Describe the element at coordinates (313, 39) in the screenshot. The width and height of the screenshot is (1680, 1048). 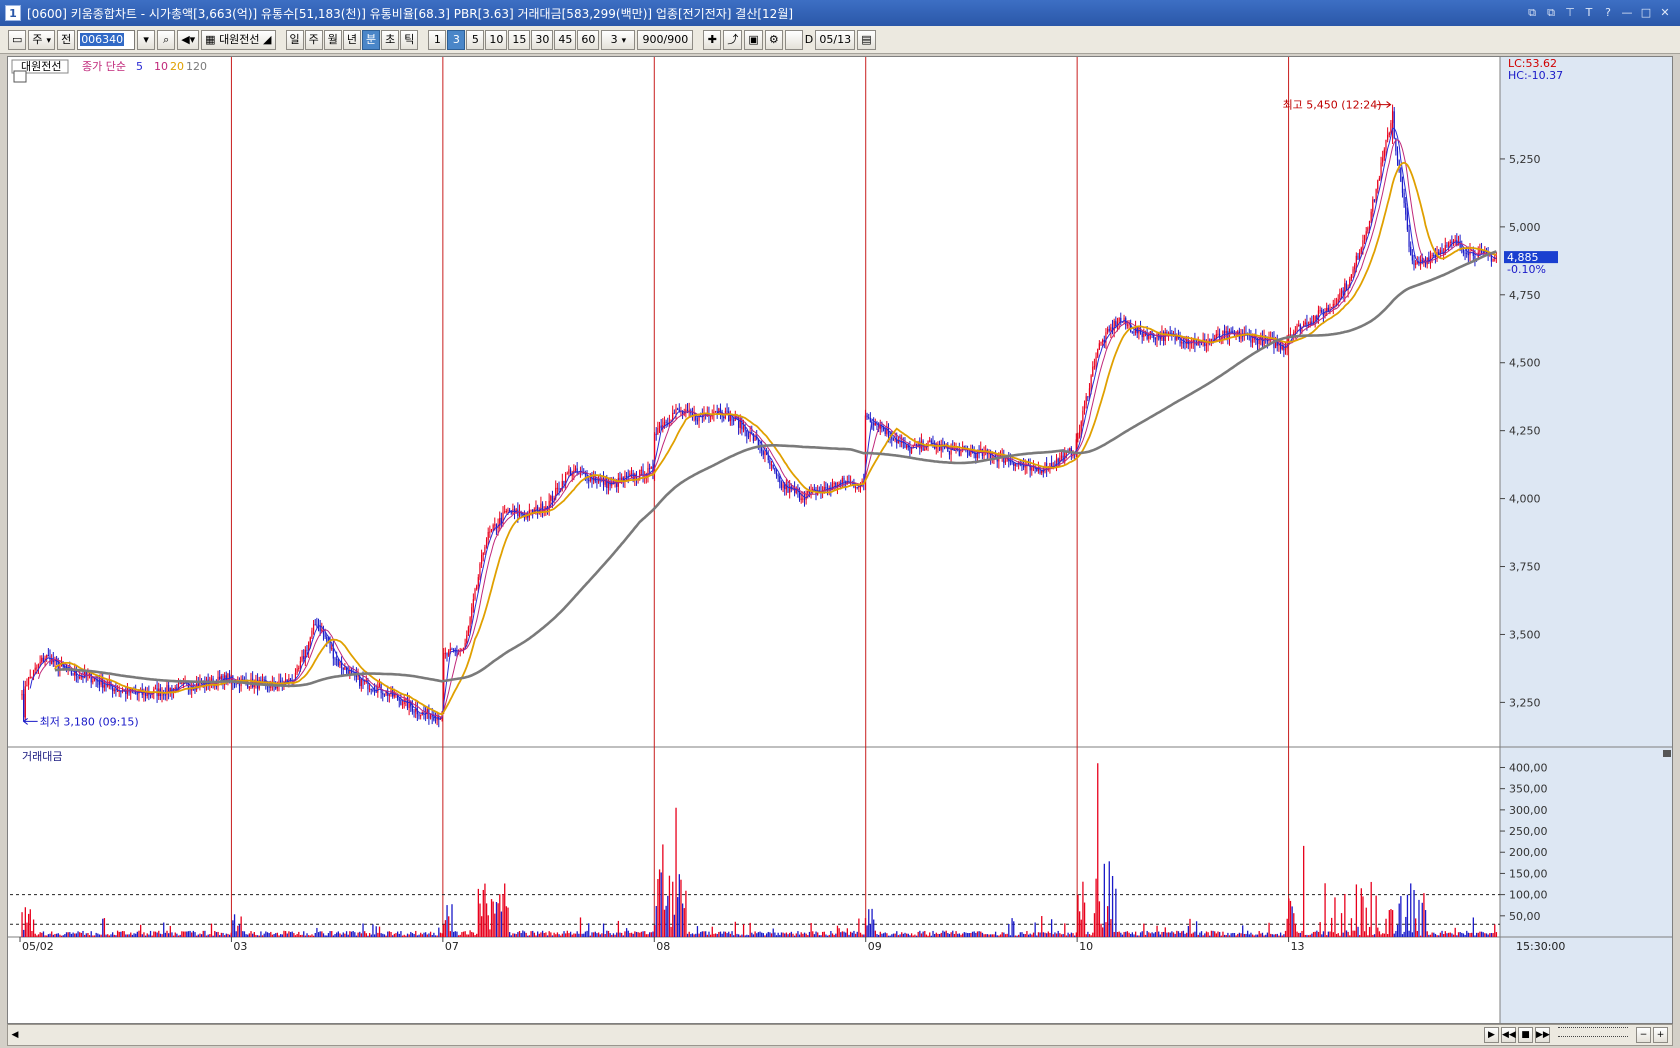
I see `period-button-주: 주` at that location.